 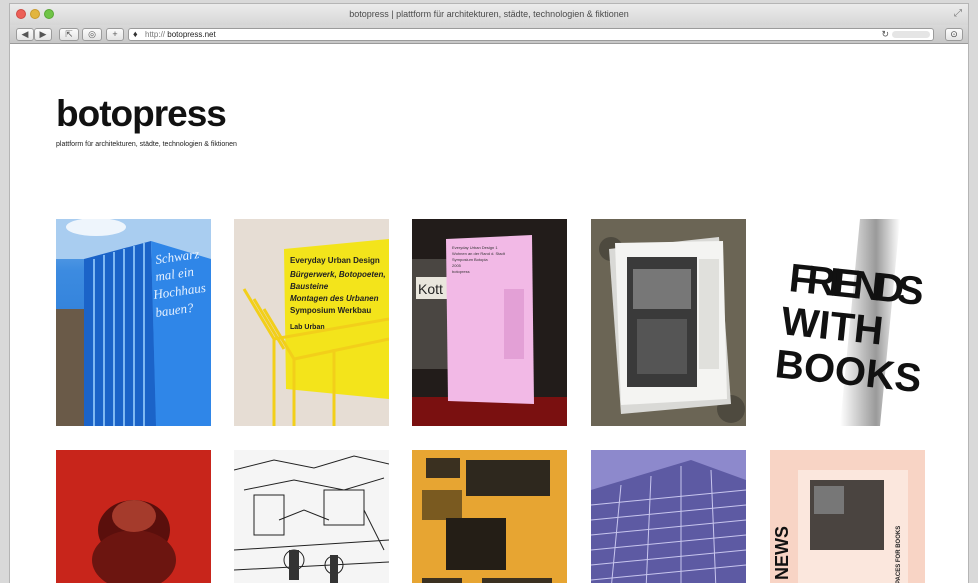 I want to click on tile-sketch-drawing, so click(x=311, y=516).